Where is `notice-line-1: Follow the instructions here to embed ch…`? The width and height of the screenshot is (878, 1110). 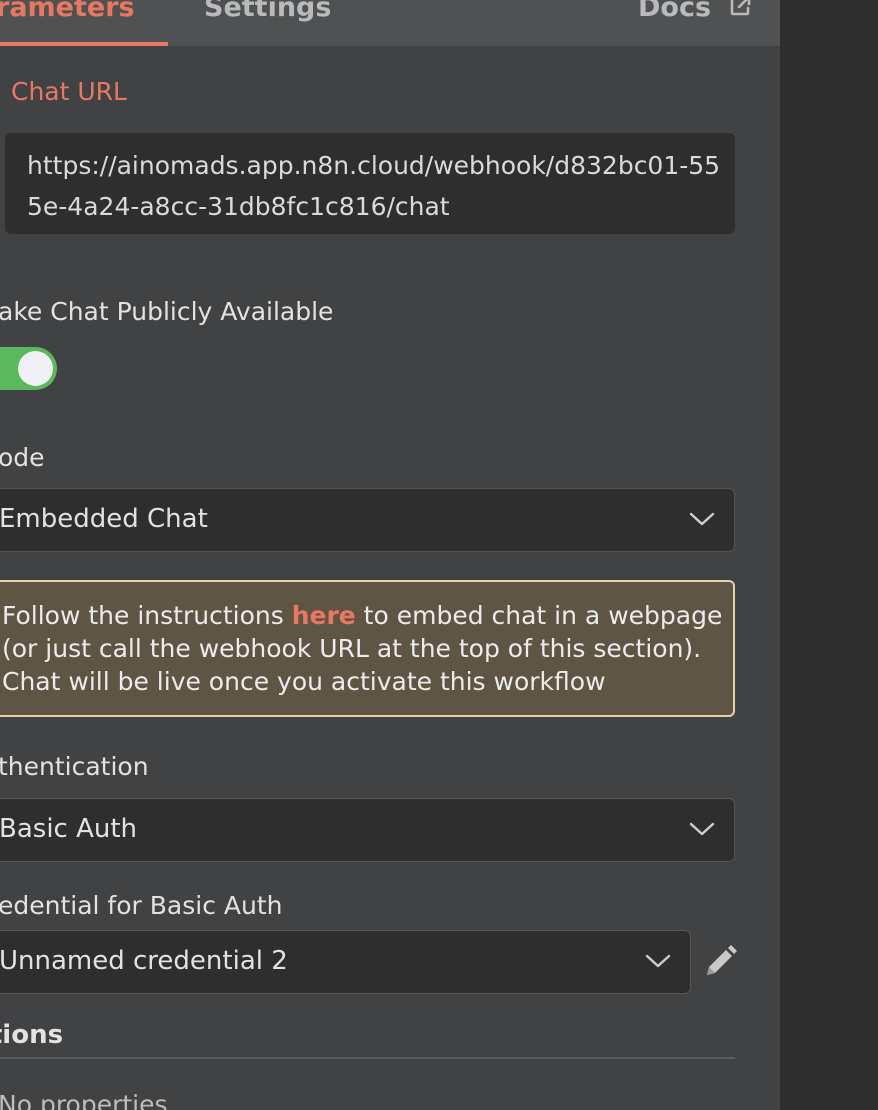 notice-line-1: Follow the instructions here to embed ch… is located at coordinates (367, 615).